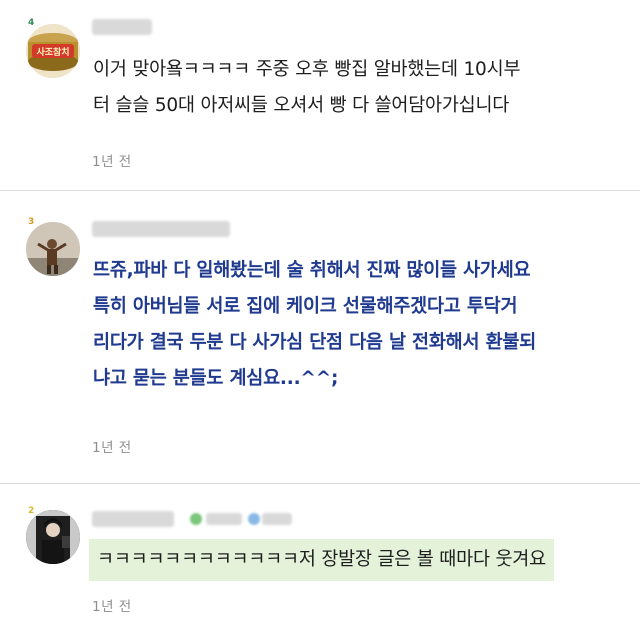 The width and height of the screenshot is (640, 623). Describe the element at coordinates (307, 69) in the screenshot. I see `comment-line: 이거 맞아욬ㅋㅋㅋㅋ 주중 오후 빵집 알바했는데 10시부` at that location.